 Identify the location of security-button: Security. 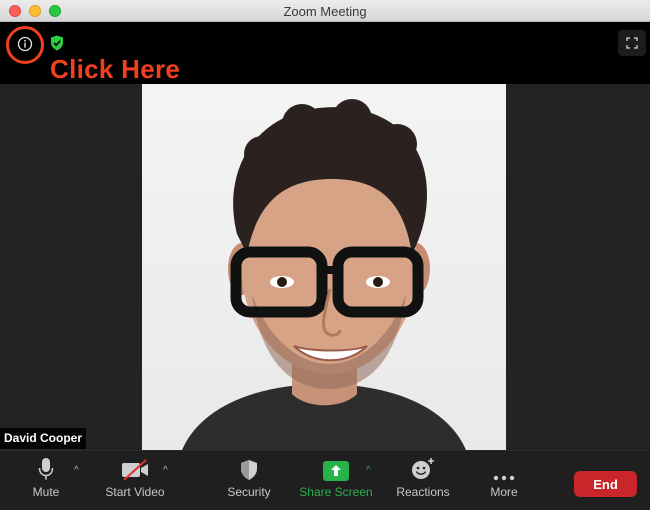
(249, 480).